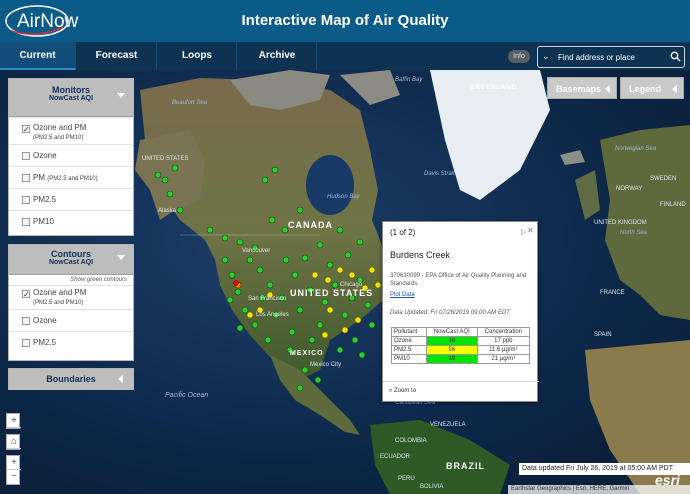 This screenshot has width=690, height=494. I want to click on contours-option-ozone: Ozone, so click(71, 320).